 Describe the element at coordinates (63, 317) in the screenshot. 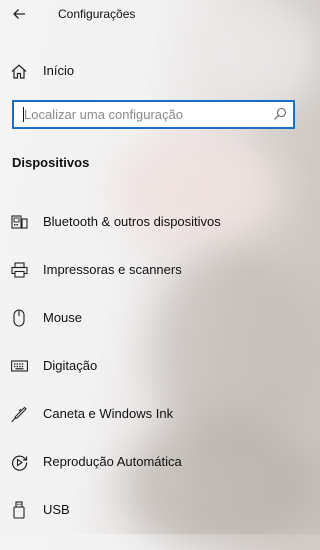

I see `nav-item-mouse-label: Mouse` at that location.